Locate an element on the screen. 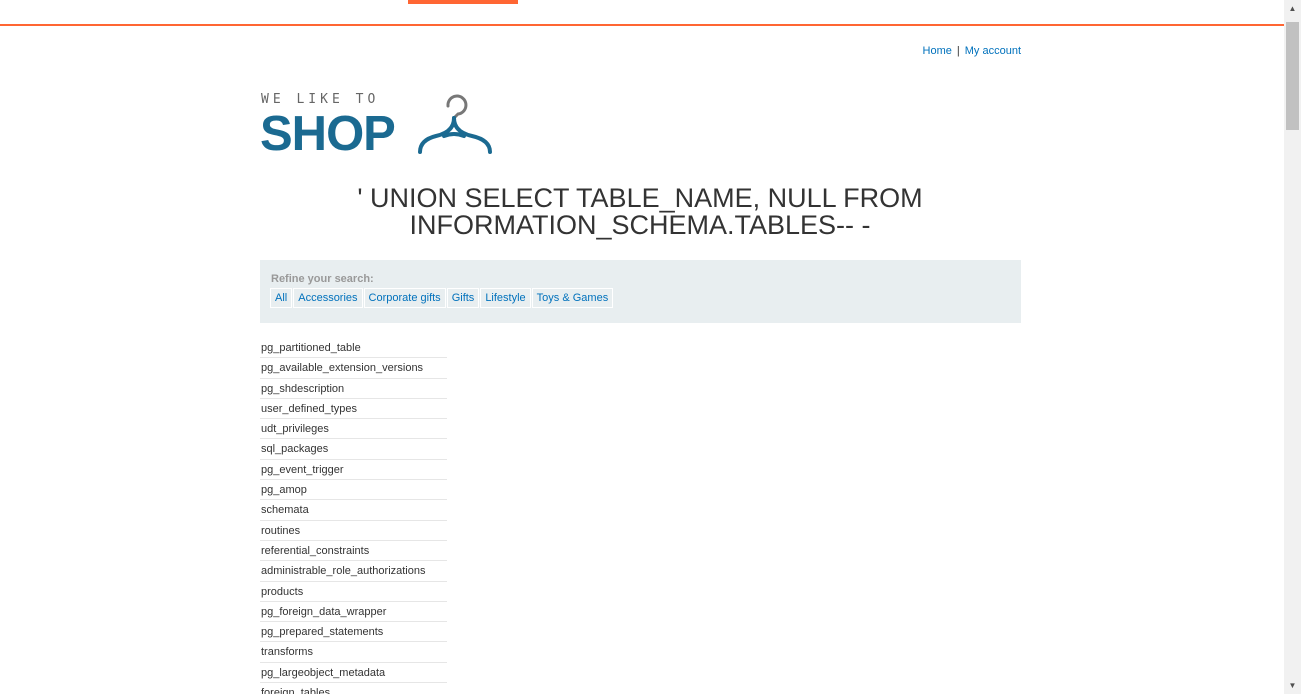 This screenshot has height=694, width=1301. logo-tagline: WE LIKE TO is located at coordinates (320, 99).